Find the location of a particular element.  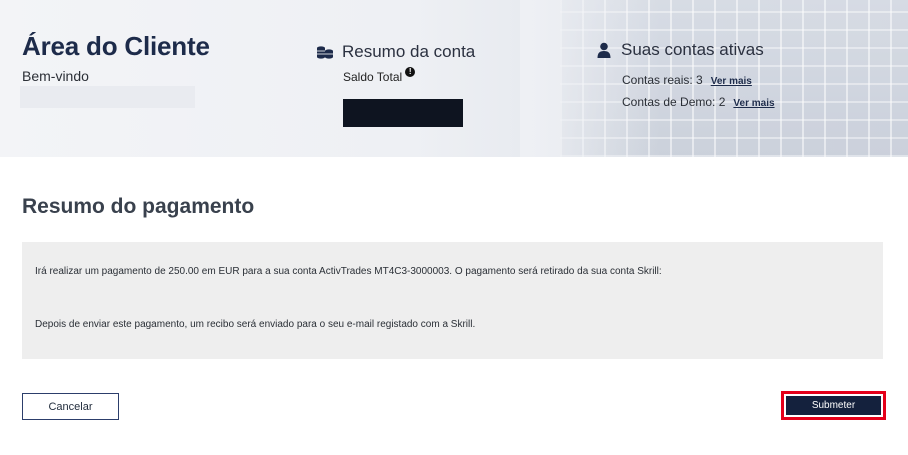

see-more-real-accounts-link: Ver mais is located at coordinates (731, 81).